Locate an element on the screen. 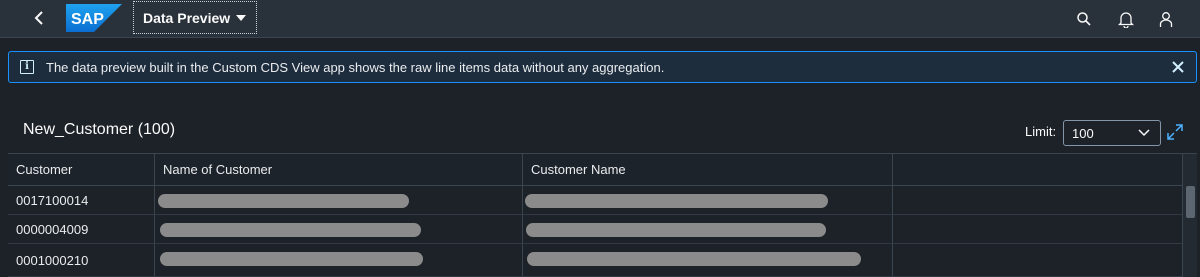 The width and height of the screenshot is (1200, 277). app-title-menu: Data Preview is located at coordinates (195, 17).